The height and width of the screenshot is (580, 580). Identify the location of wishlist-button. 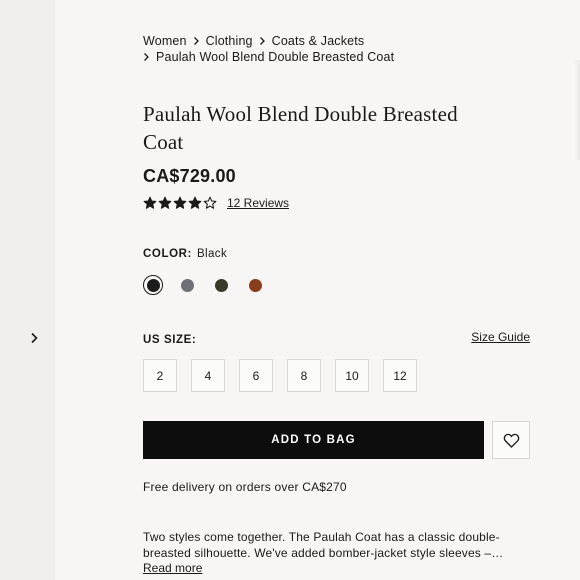
(511, 440).